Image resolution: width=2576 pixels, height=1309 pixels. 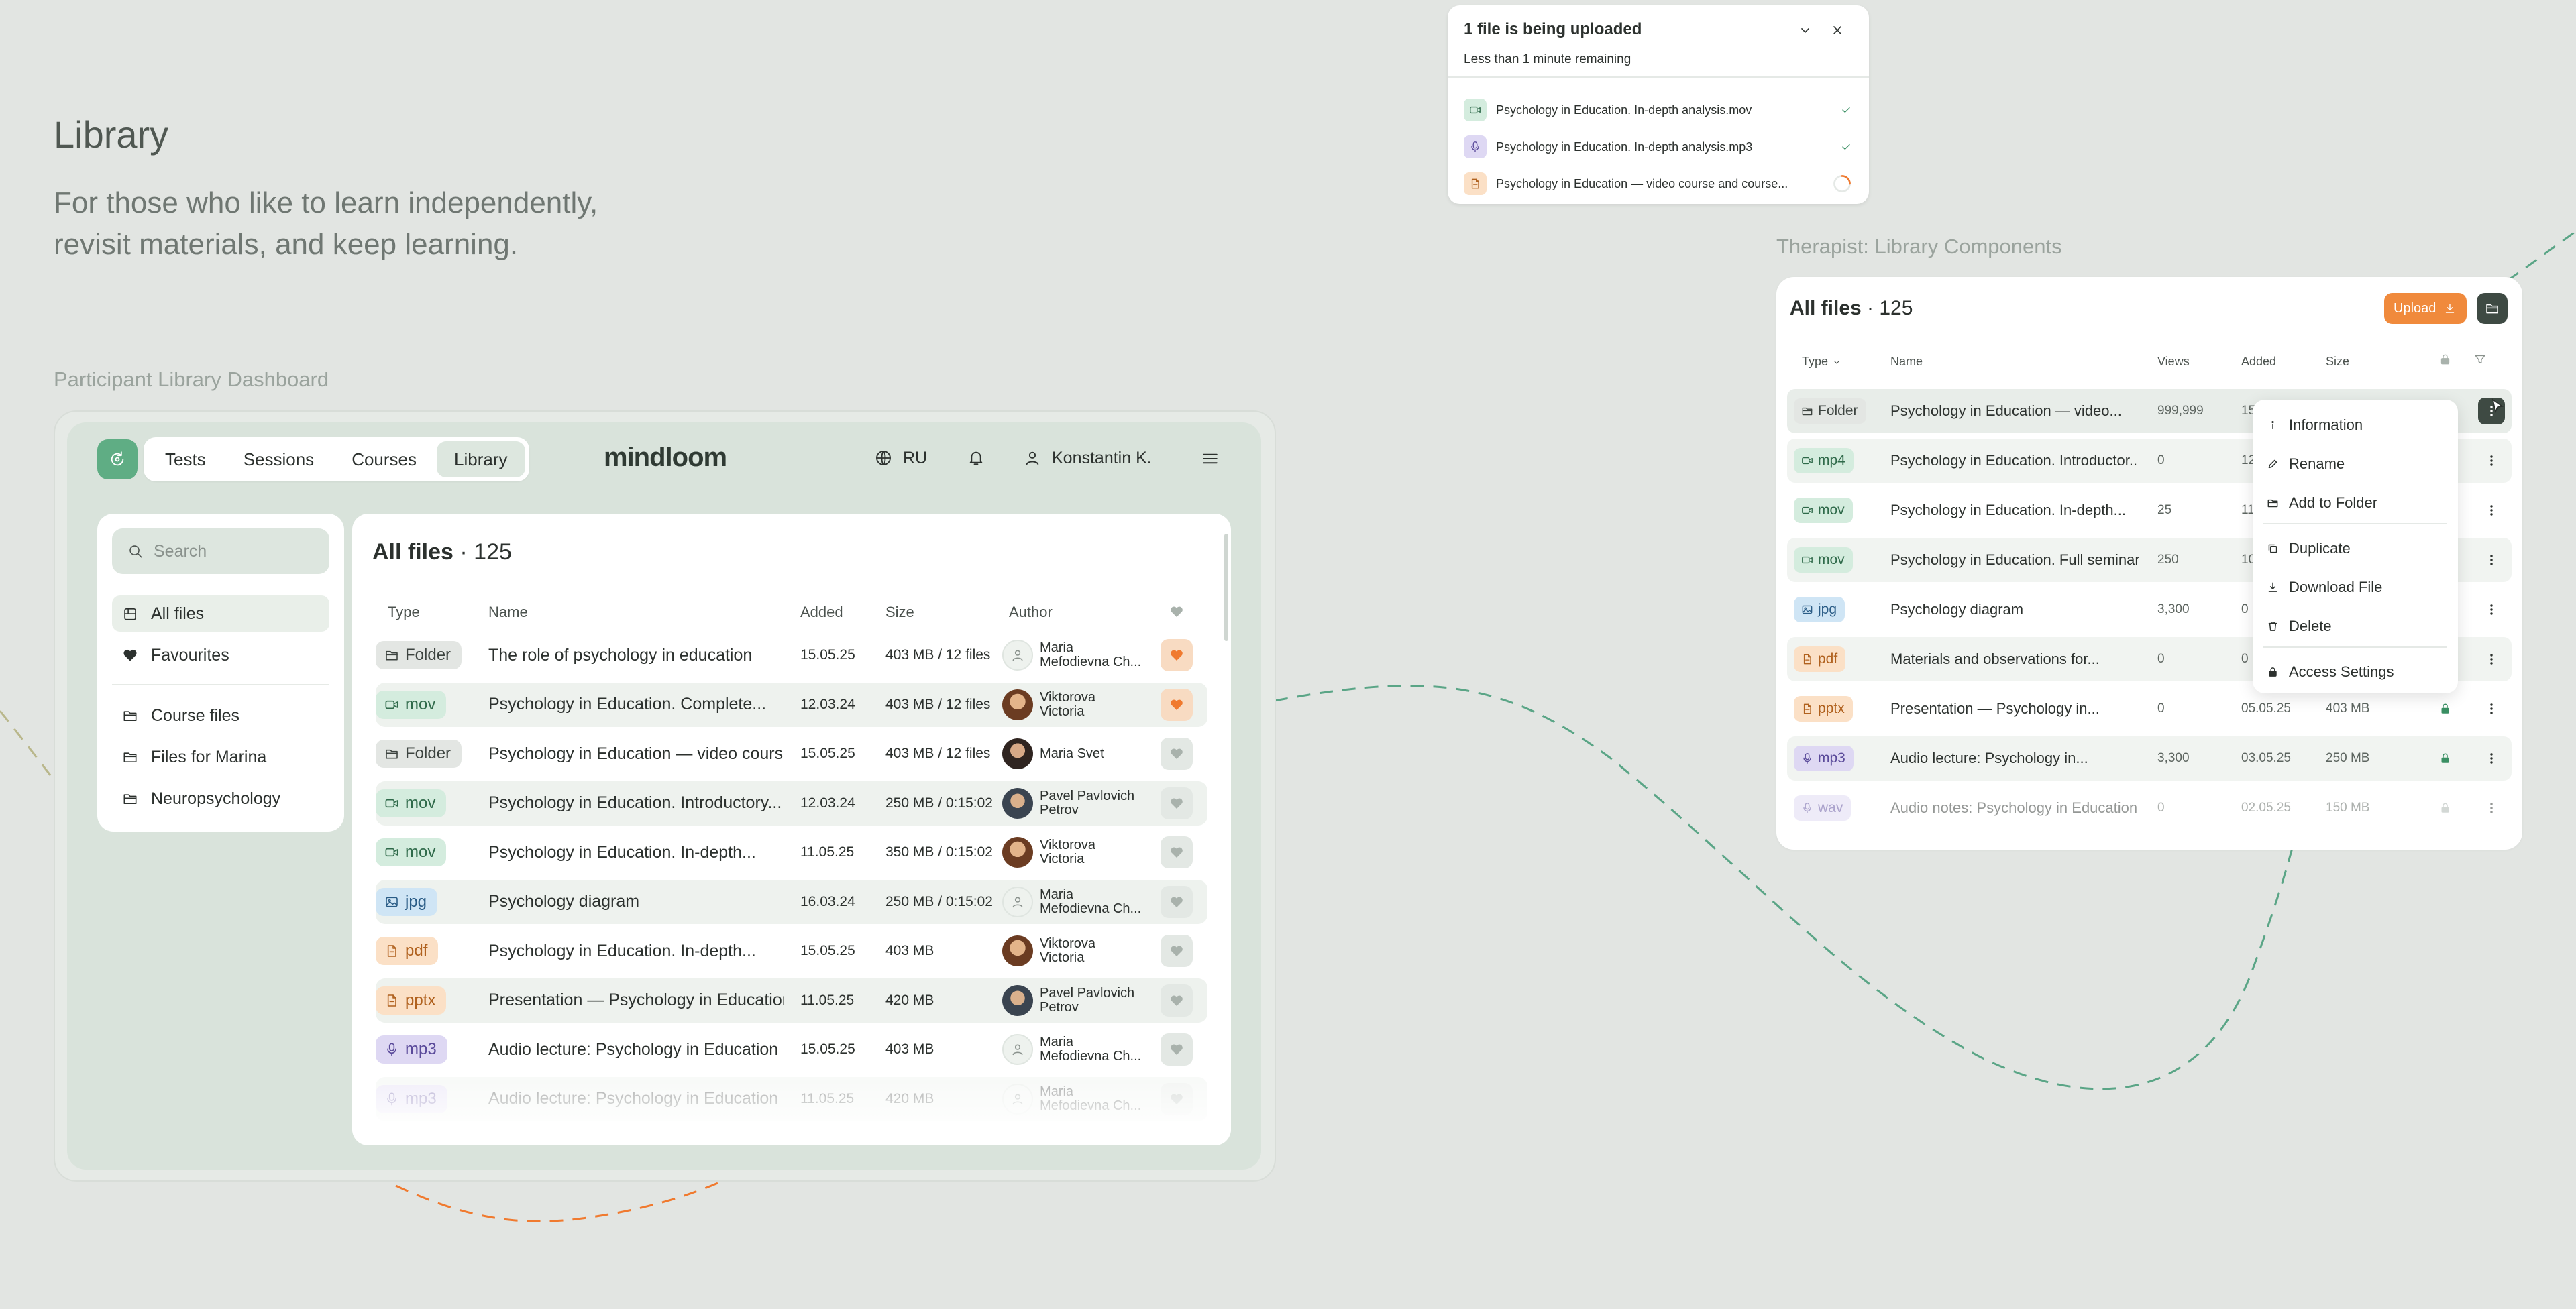 I want to click on sidebar-item-favourites: Favourites, so click(x=220, y=655).